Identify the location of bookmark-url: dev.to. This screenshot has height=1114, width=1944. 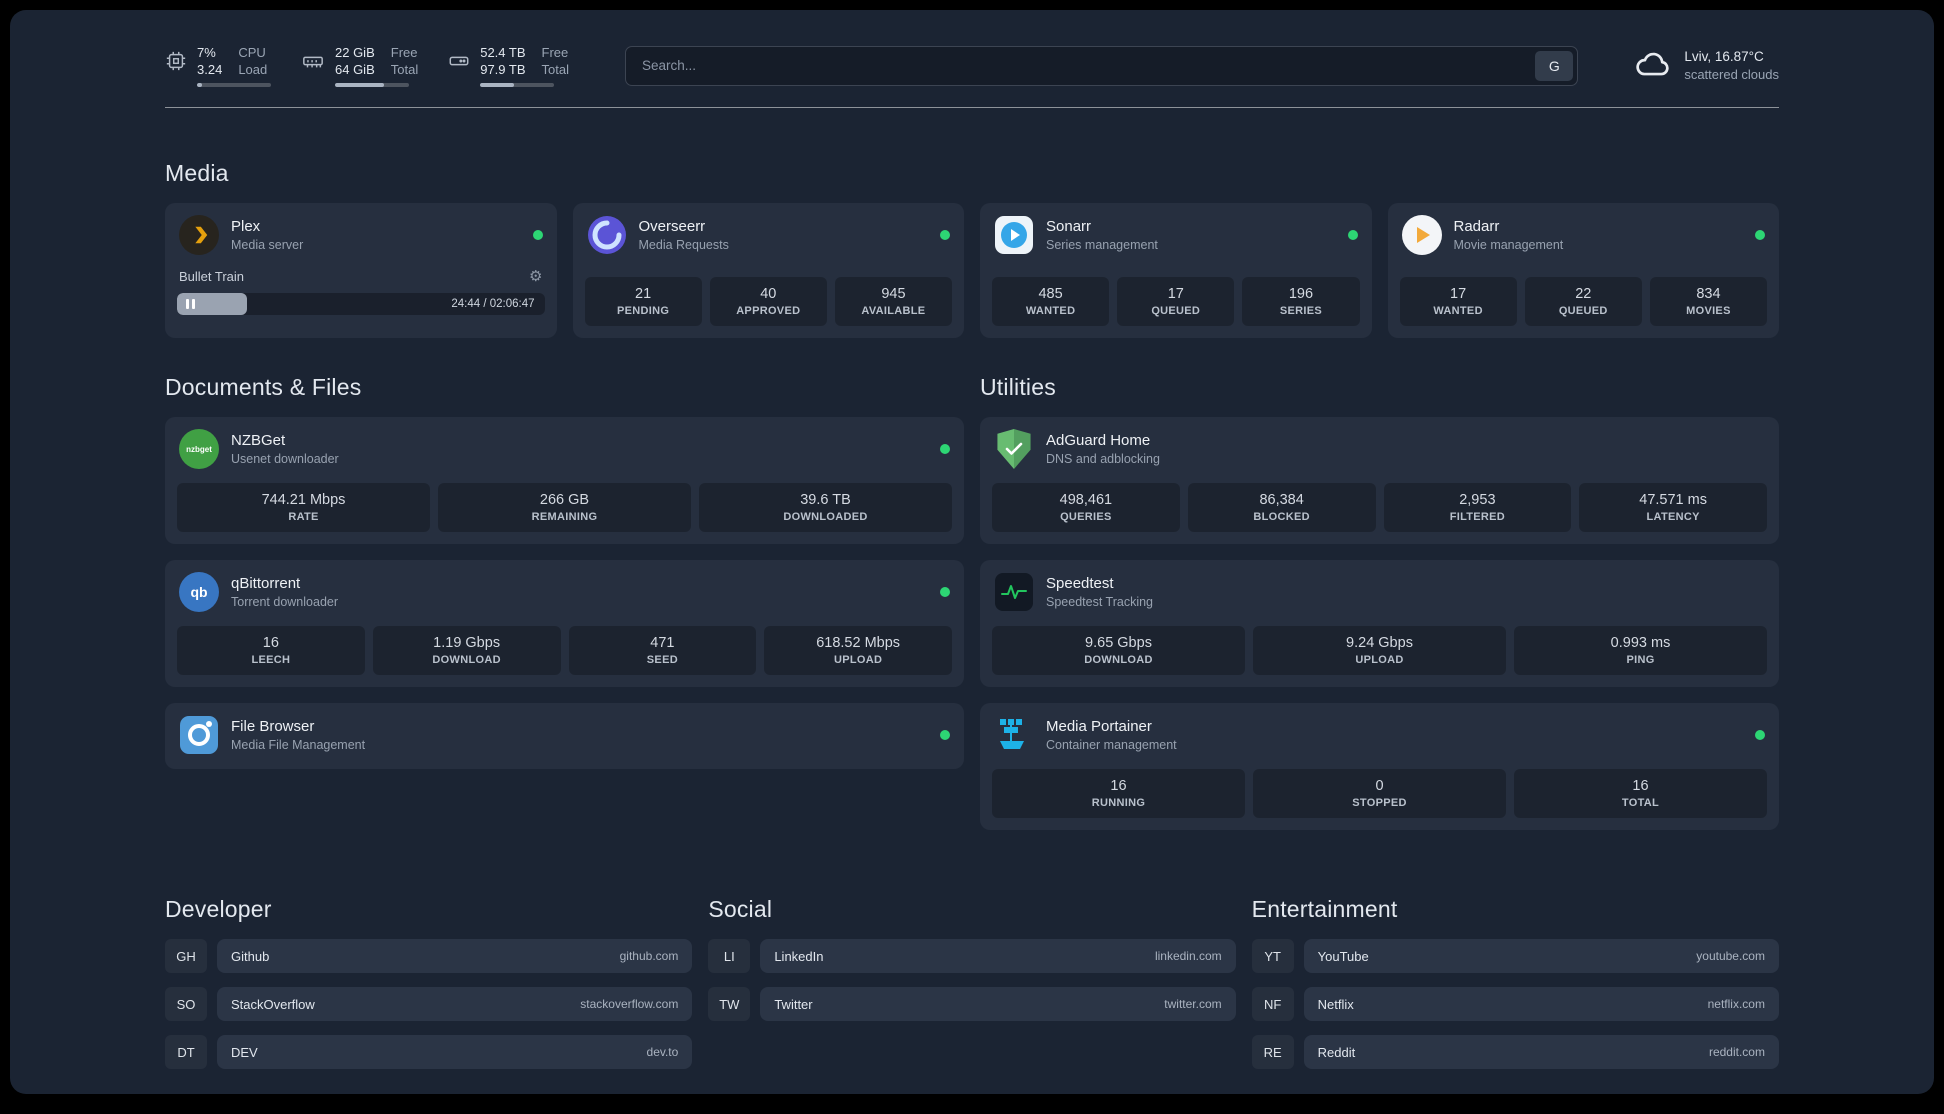
(662, 1052).